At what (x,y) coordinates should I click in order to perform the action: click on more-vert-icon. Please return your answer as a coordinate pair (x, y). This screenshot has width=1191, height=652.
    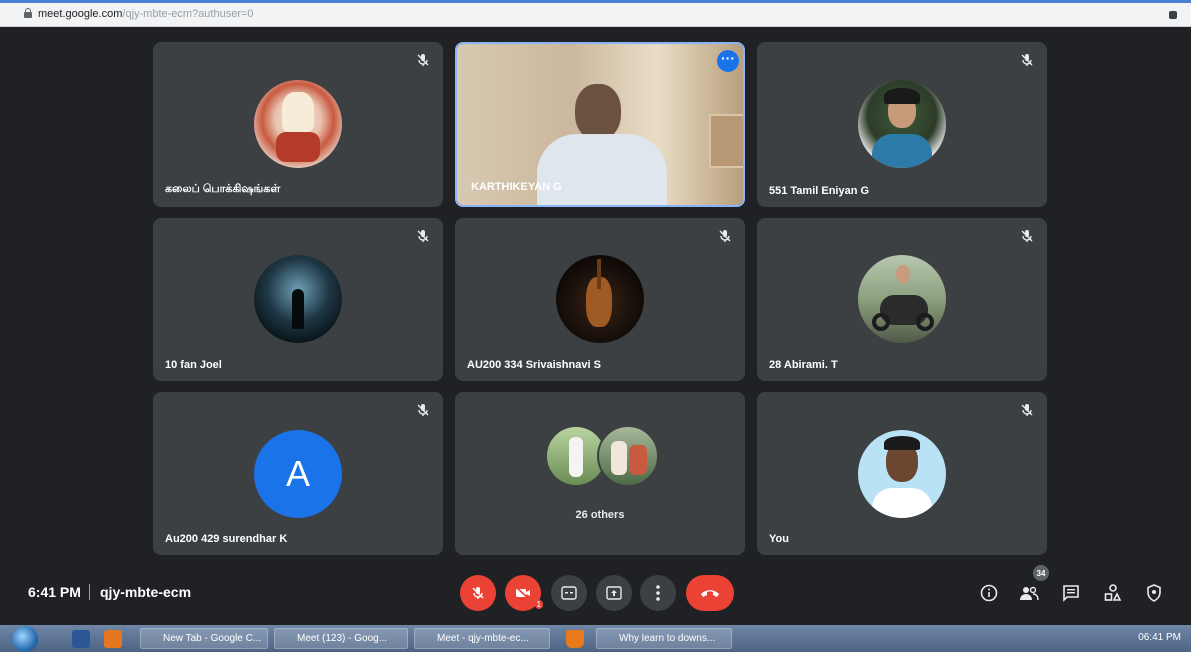
    Looking at the image, I should click on (658, 593).